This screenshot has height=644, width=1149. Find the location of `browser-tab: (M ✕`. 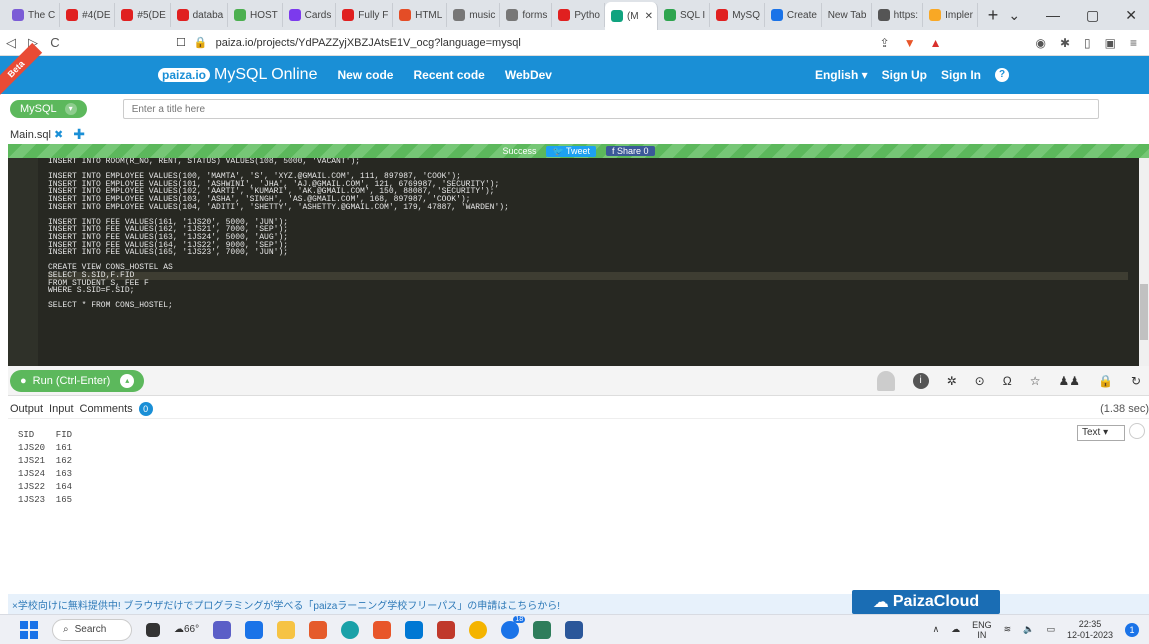

browser-tab: (M ✕ is located at coordinates (631, 16).